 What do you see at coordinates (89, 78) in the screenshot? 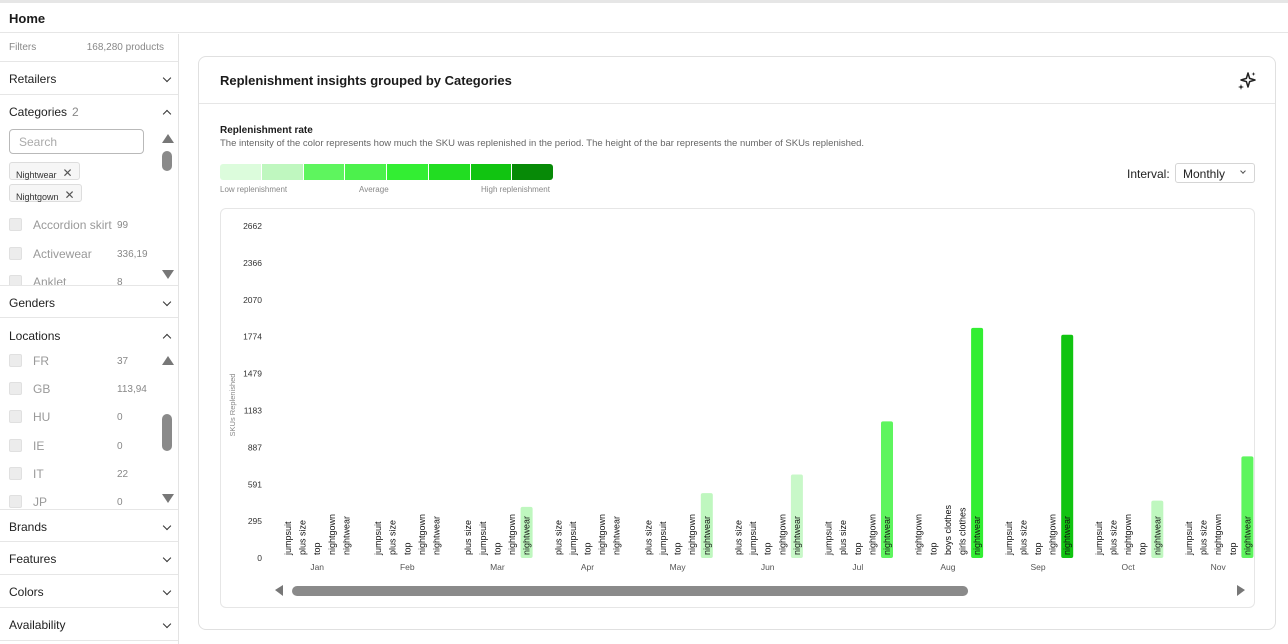
I see `filter-section-retailers: Retailers` at bounding box center [89, 78].